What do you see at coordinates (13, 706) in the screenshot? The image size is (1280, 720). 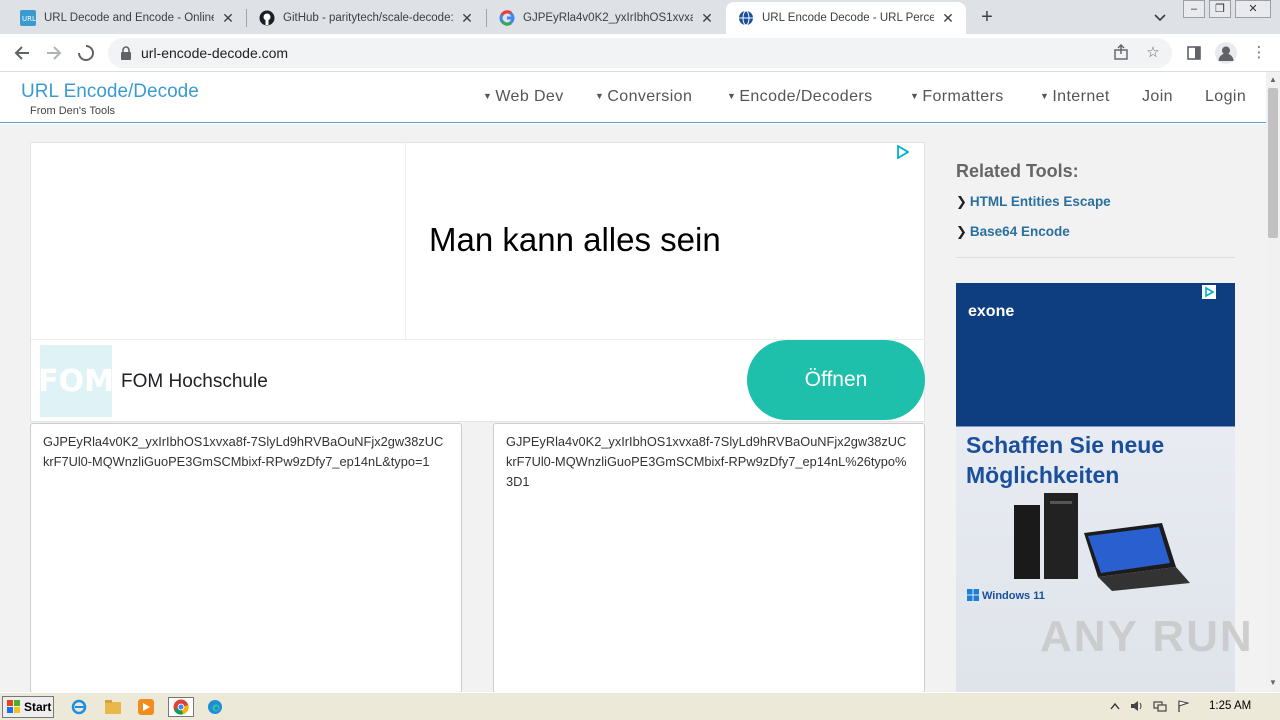 I see `windows-flag-icon` at bounding box center [13, 706].